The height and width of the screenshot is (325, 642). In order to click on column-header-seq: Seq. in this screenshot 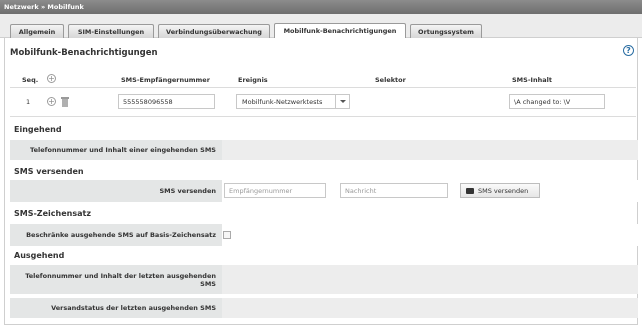, I will do `click(30, 80)`.